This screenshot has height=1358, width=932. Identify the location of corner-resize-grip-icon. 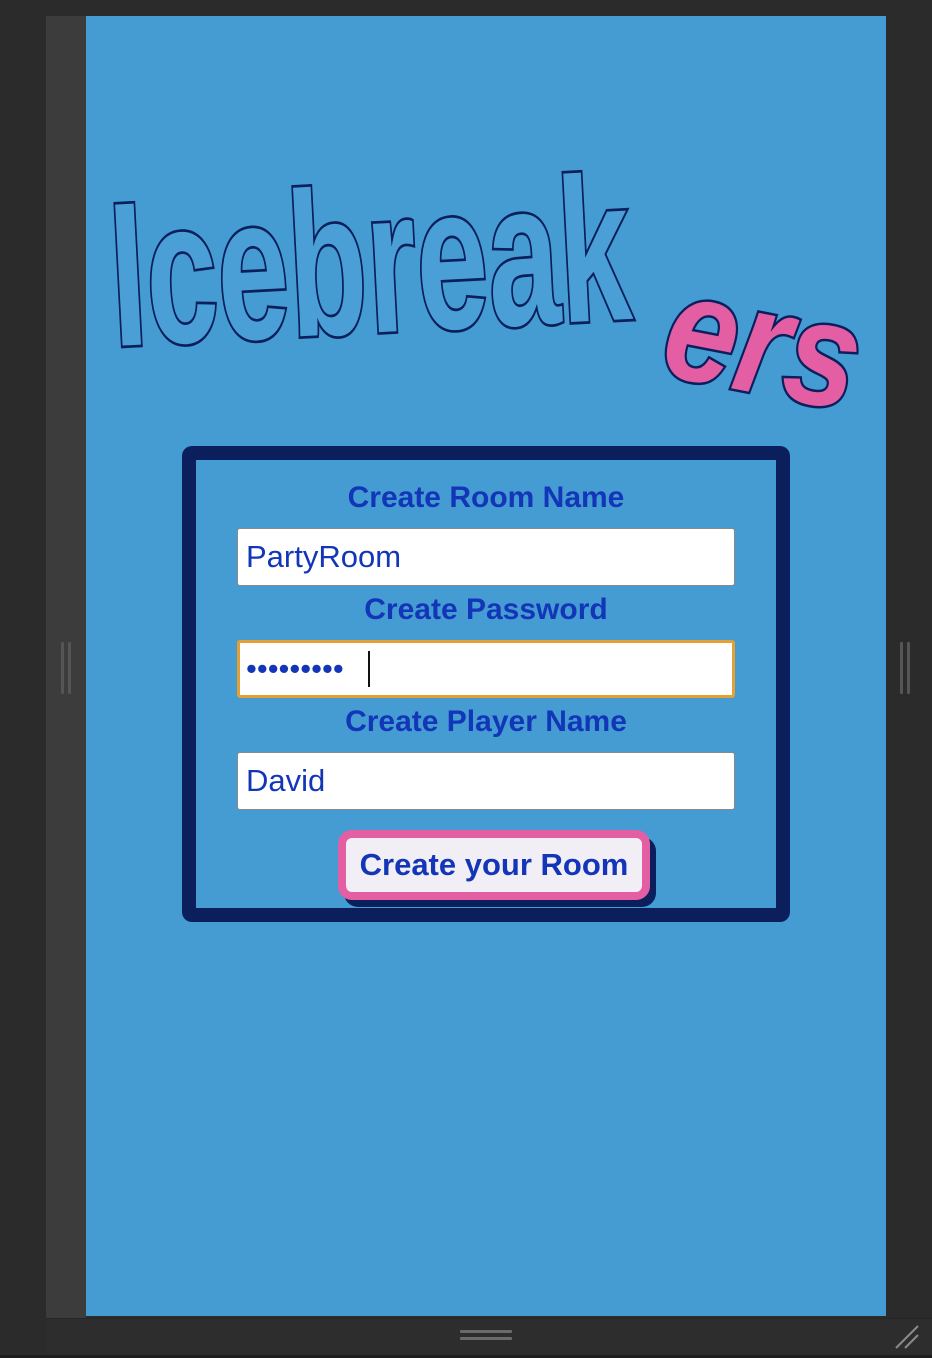
(907, 1337).